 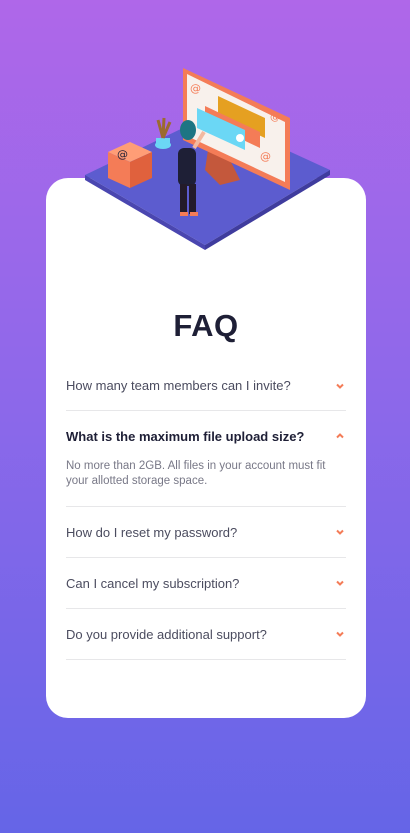 I want to click on faq-question-button: What is the maximum file upload size?, so click(x=206, y=436).